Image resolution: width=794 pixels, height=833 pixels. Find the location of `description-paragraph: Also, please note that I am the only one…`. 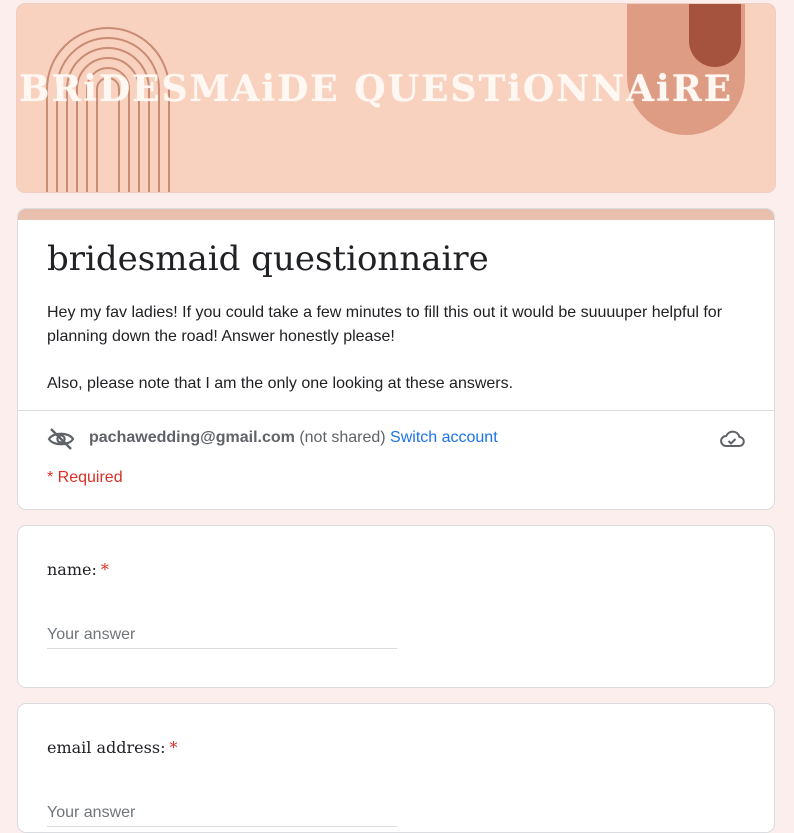

description-paragraph: Also, please note that I am the only one… is located at coordinates (280, 383).